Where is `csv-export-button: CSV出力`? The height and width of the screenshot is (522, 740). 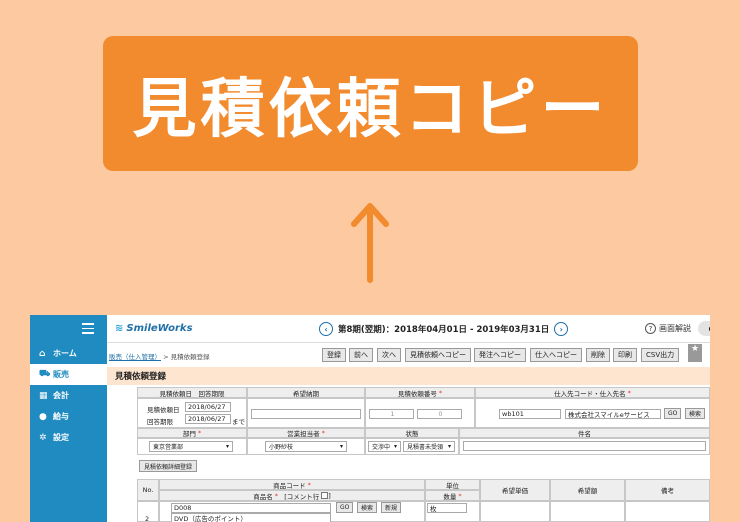
csv-export-button: CSV出力 is located at coordinates (660, 355).